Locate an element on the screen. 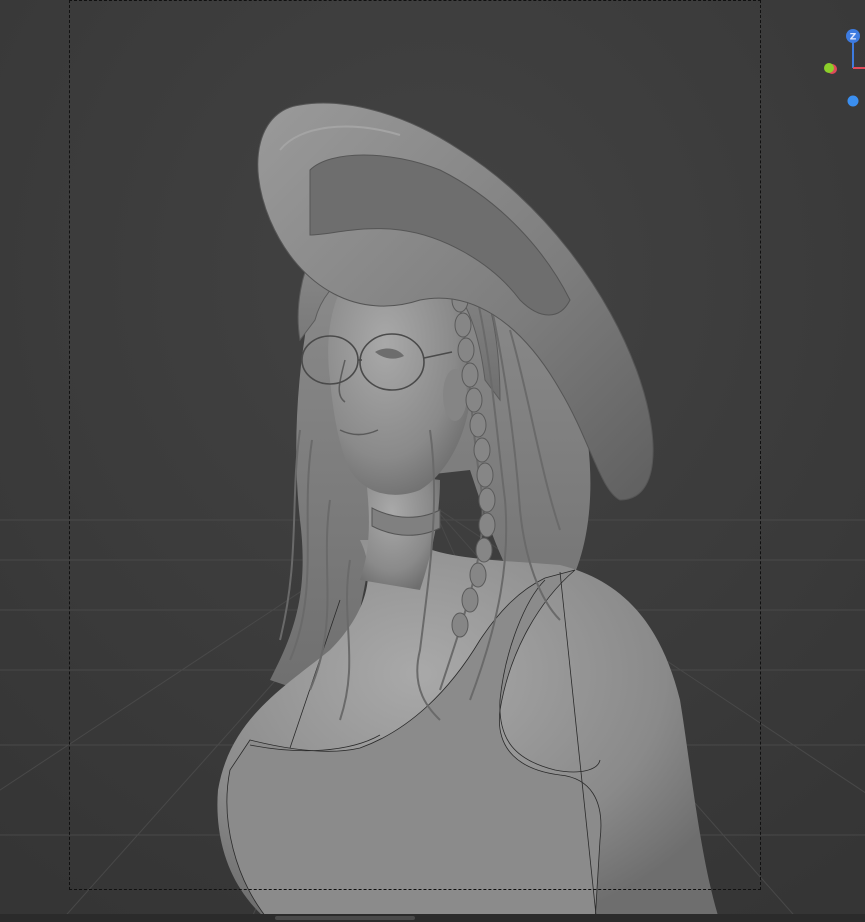 Image resolution: width=865 pixels, height=922 pixels. z-axis-label: Z is located at coordinates (853, 38).